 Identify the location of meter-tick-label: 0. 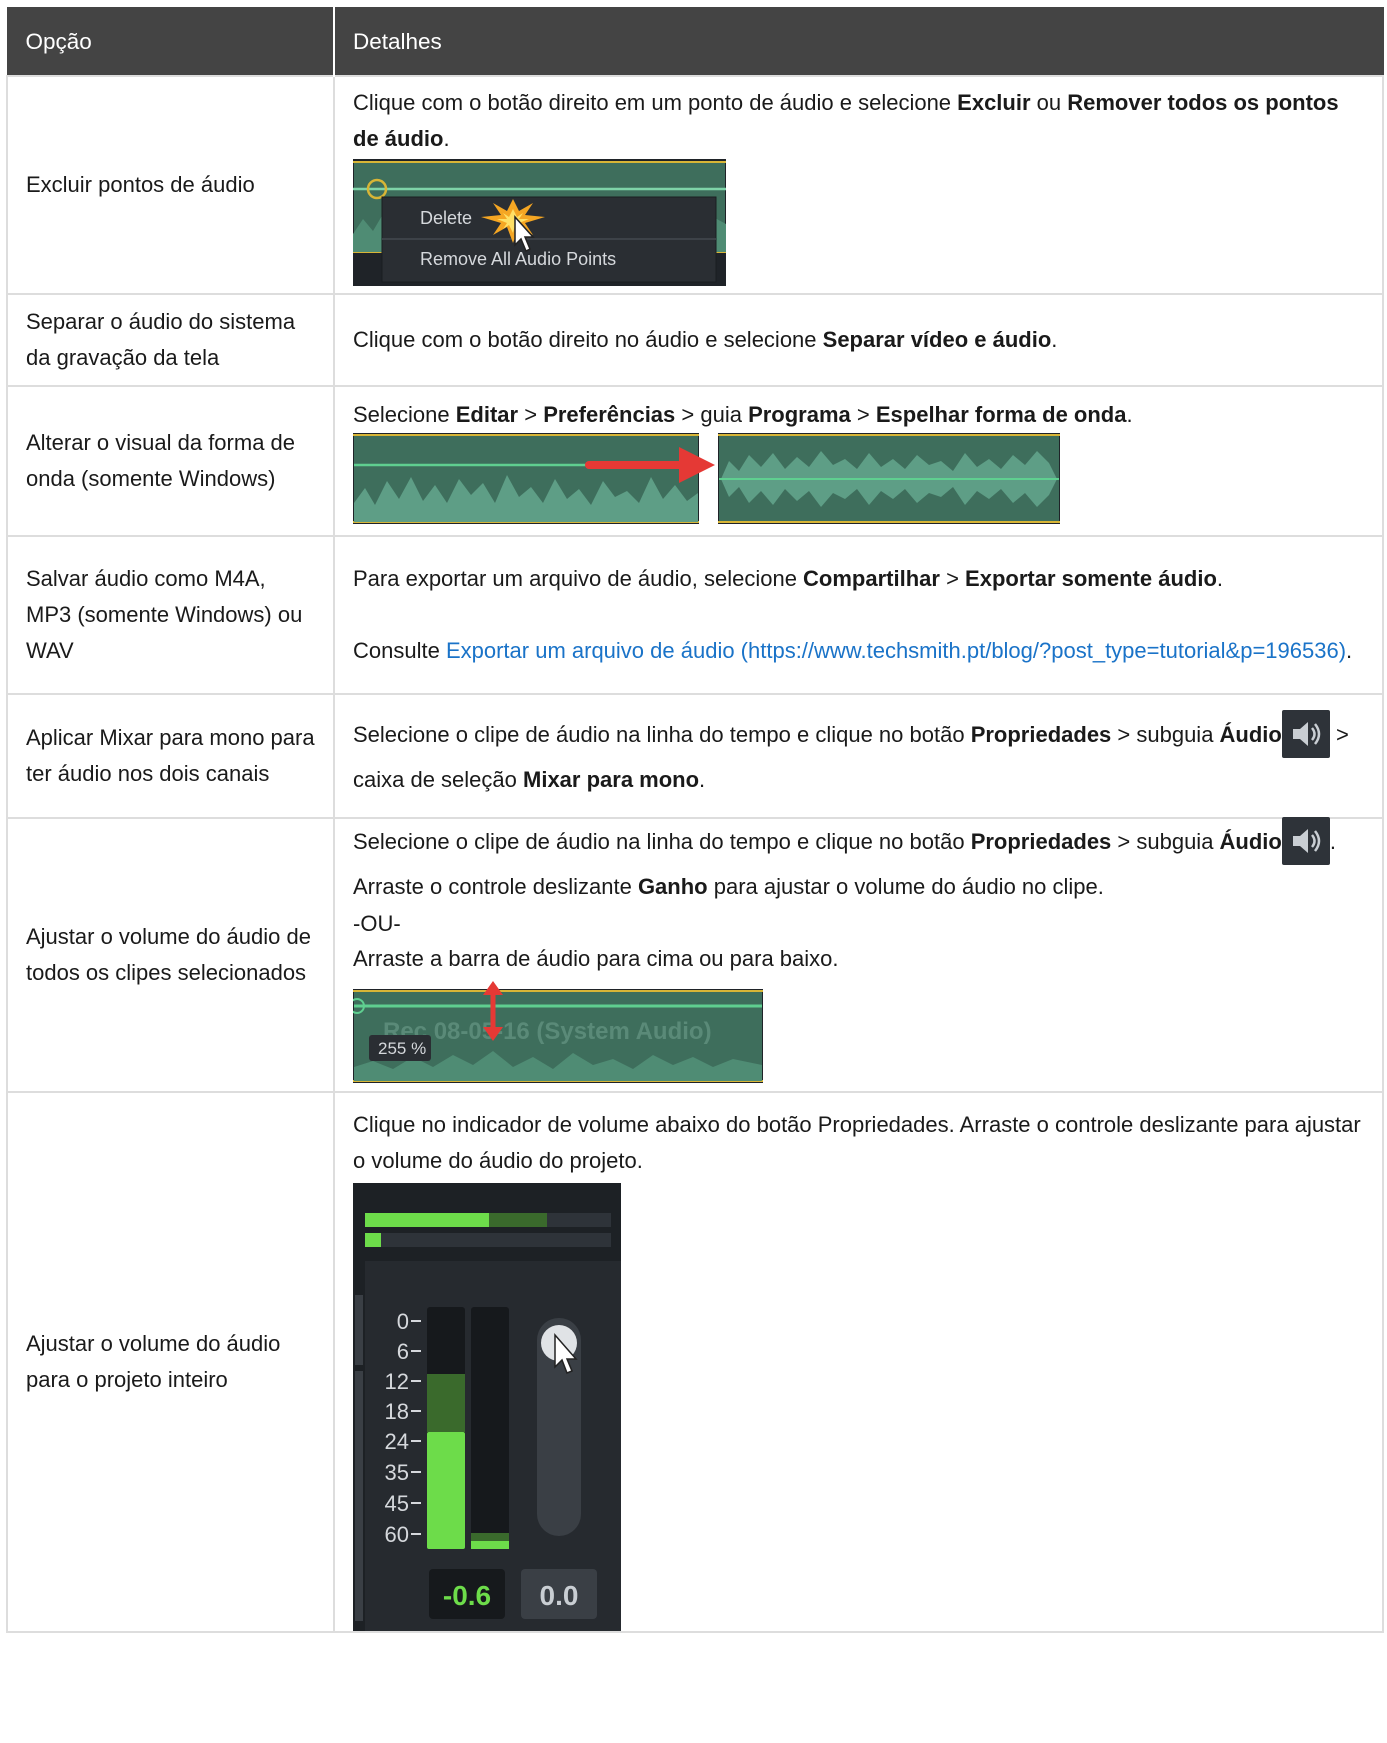
(403, 1321).